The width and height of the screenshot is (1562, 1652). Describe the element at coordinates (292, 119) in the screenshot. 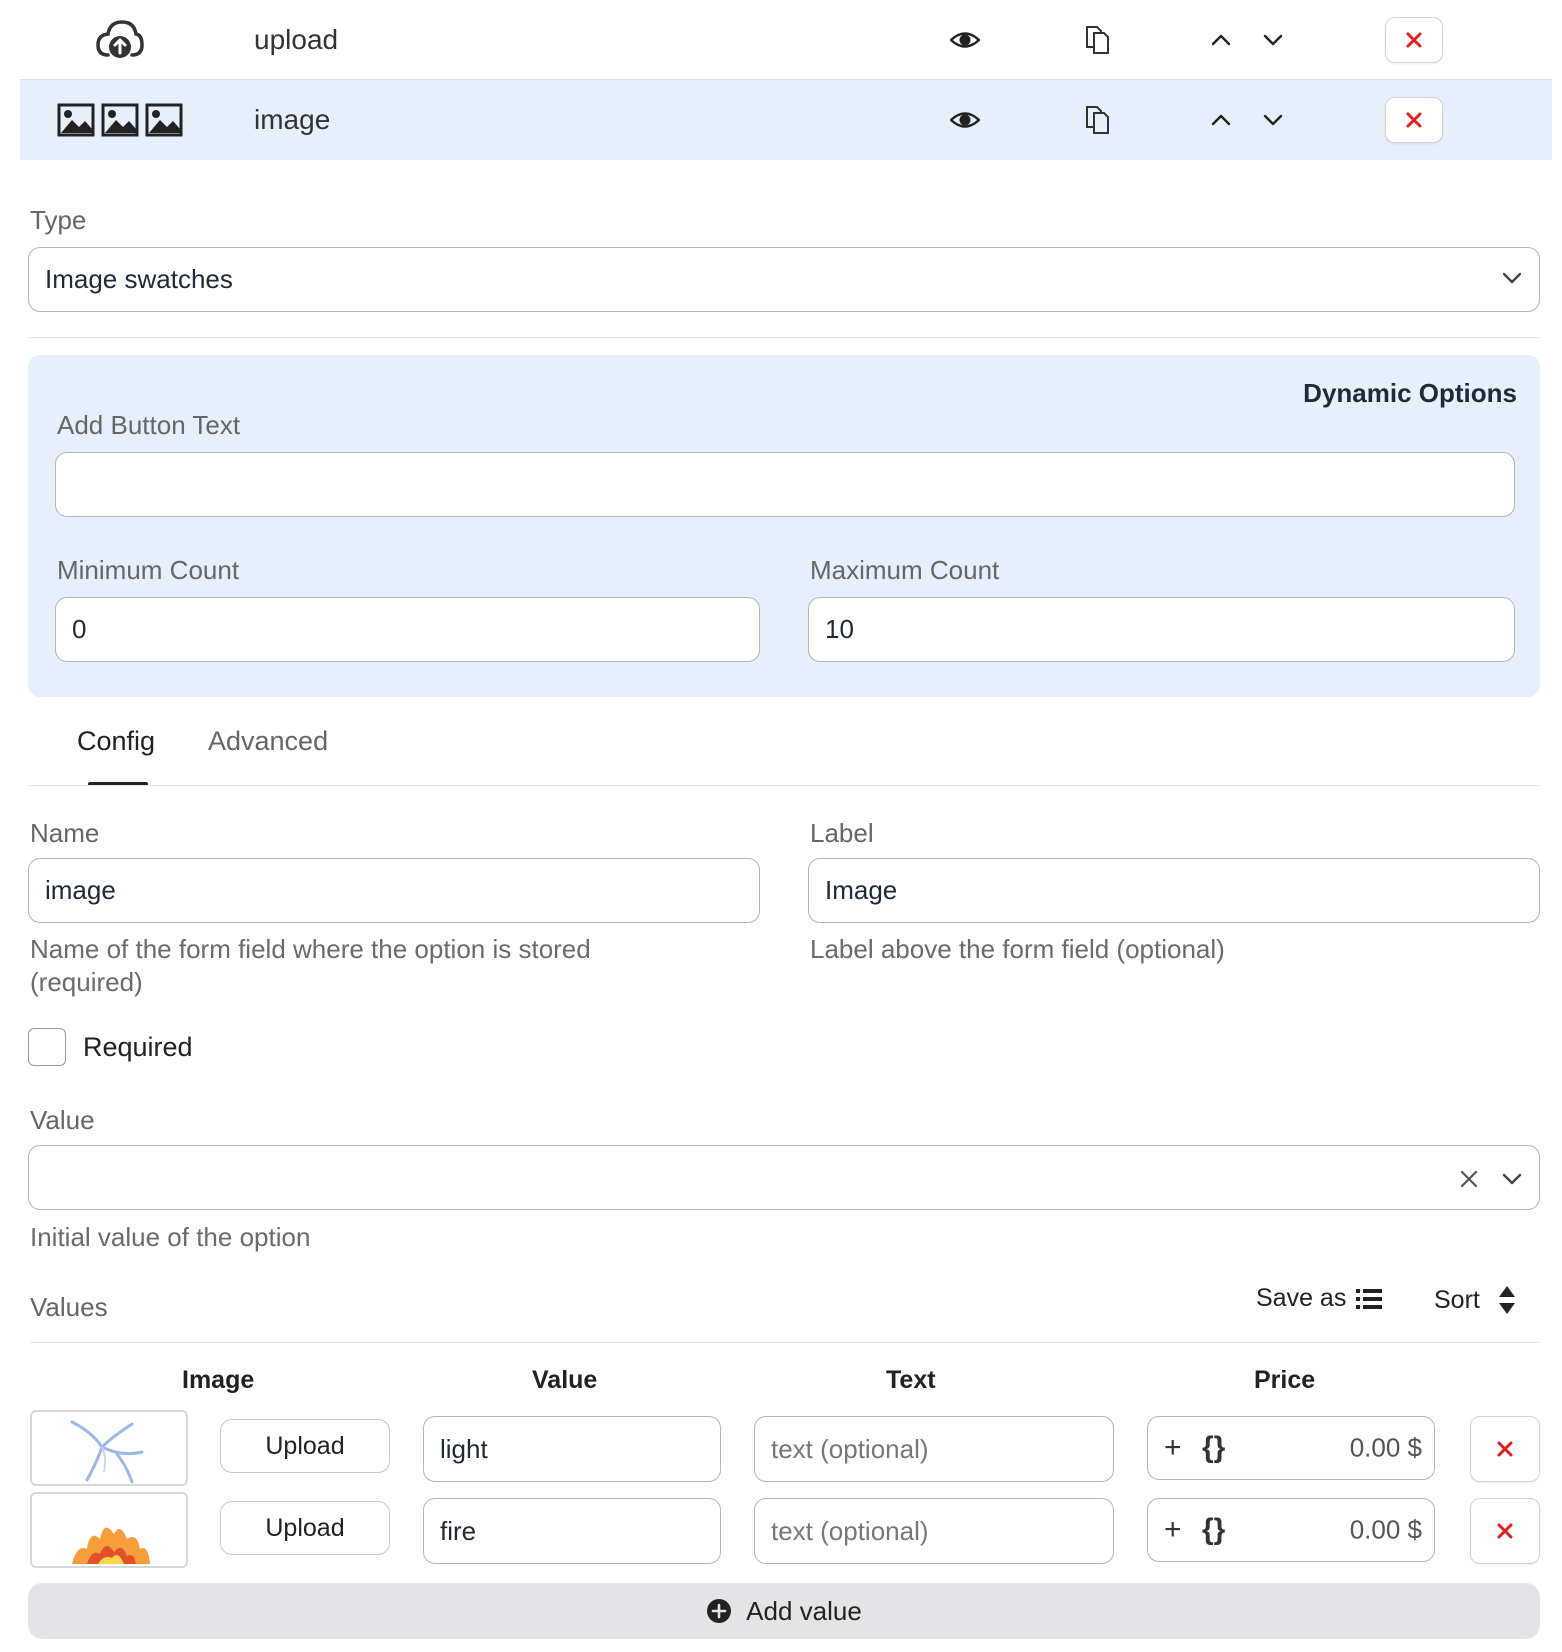

I see `field-row-name: image` at that location.